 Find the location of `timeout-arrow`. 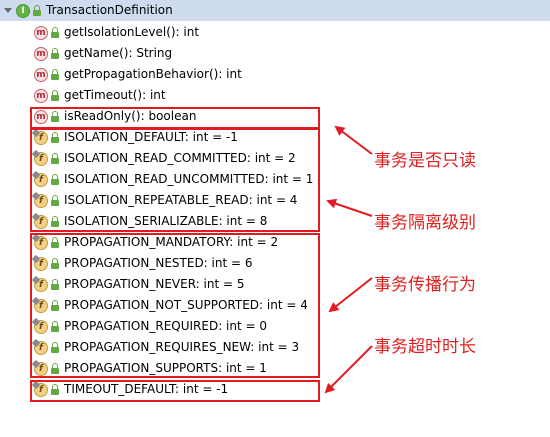

timeout-arrow is located at coordinates (348, 369).